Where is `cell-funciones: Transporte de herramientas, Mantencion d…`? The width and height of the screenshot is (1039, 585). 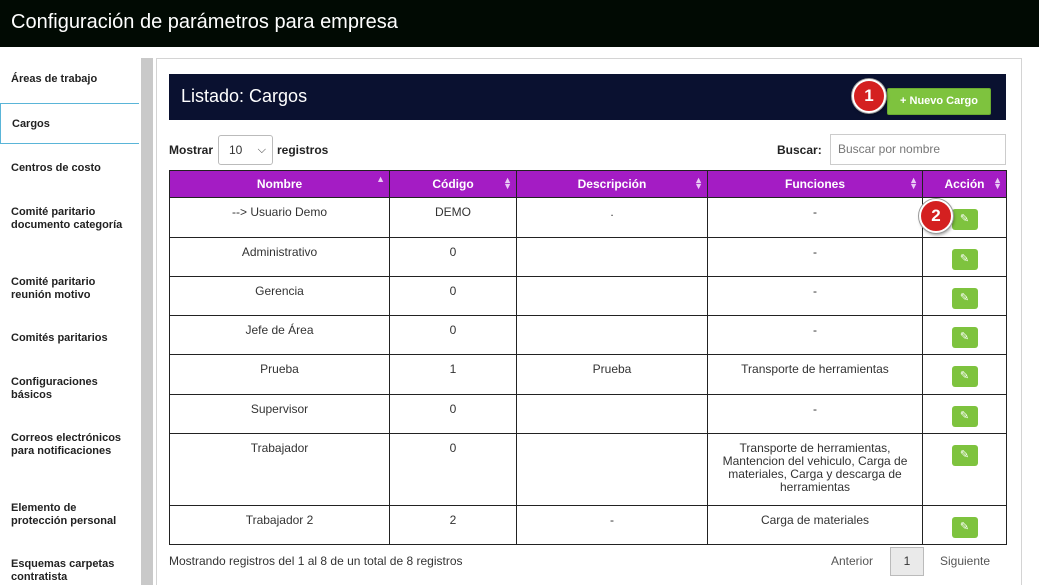
cell-funciones: Transporte de herramientas, Mantencion d… is located at coordinates (815, 469).